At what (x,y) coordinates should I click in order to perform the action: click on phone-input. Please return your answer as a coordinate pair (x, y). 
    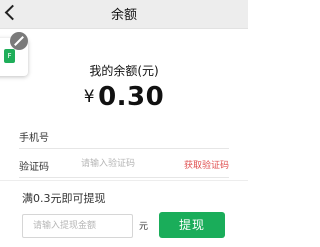
    Looking at the image, I should click on (126, 135).